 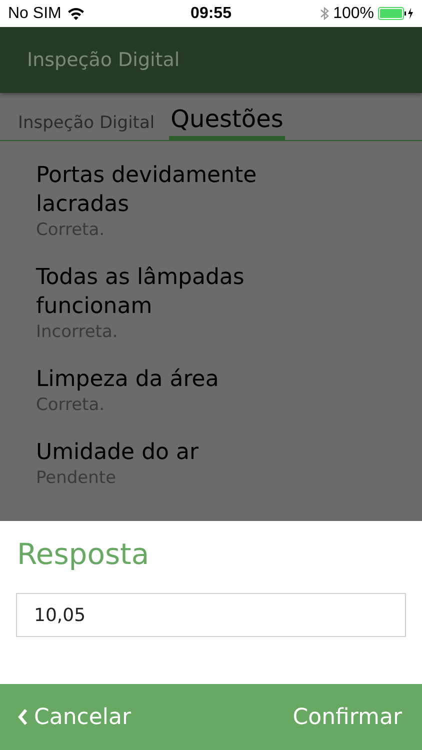 What do you see at coordinates (103, 60) in the screenshot?
I see `app-title: Inspeção Digital` at bounding box center [103, 60].